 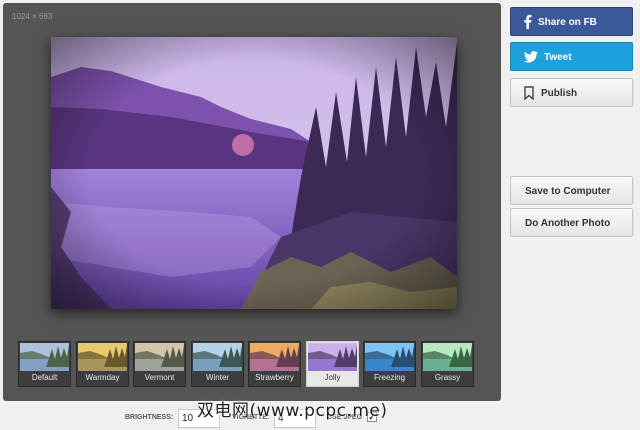 I want to click on filter-jolly: Jolly, so click(x=332, y=364).